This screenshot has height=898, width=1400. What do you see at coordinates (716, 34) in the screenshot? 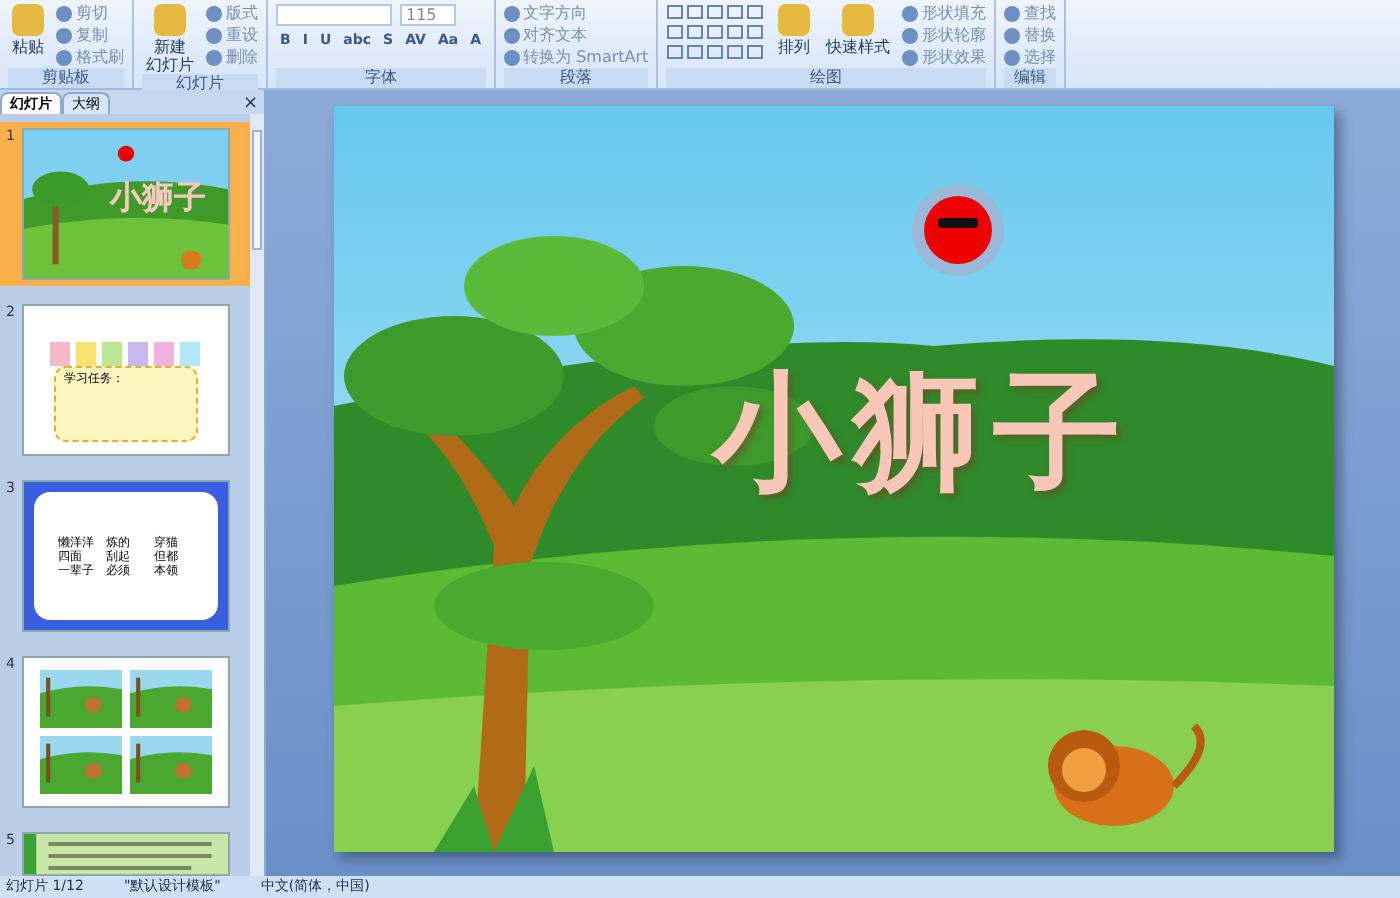
I see `shape-gallery-icon` at bounding box center [716, 34].